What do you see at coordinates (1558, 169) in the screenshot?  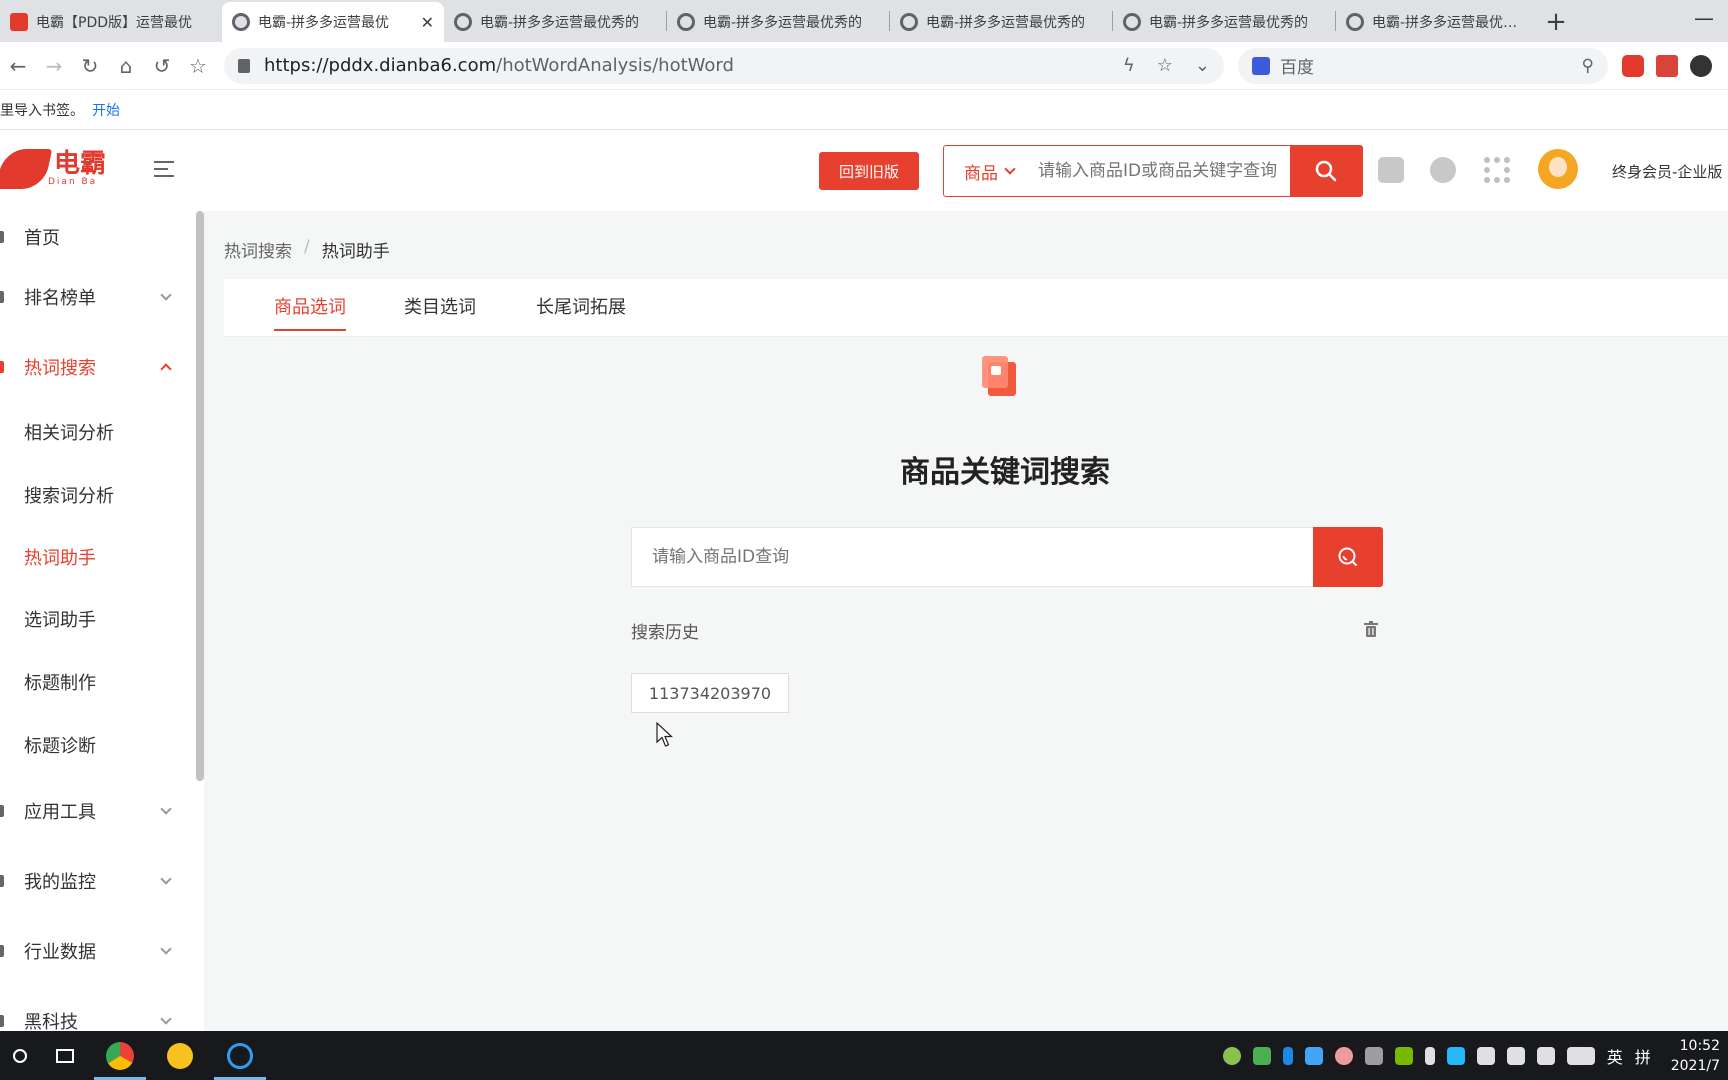 I see `avatar` at bounding box center [1558, 169].